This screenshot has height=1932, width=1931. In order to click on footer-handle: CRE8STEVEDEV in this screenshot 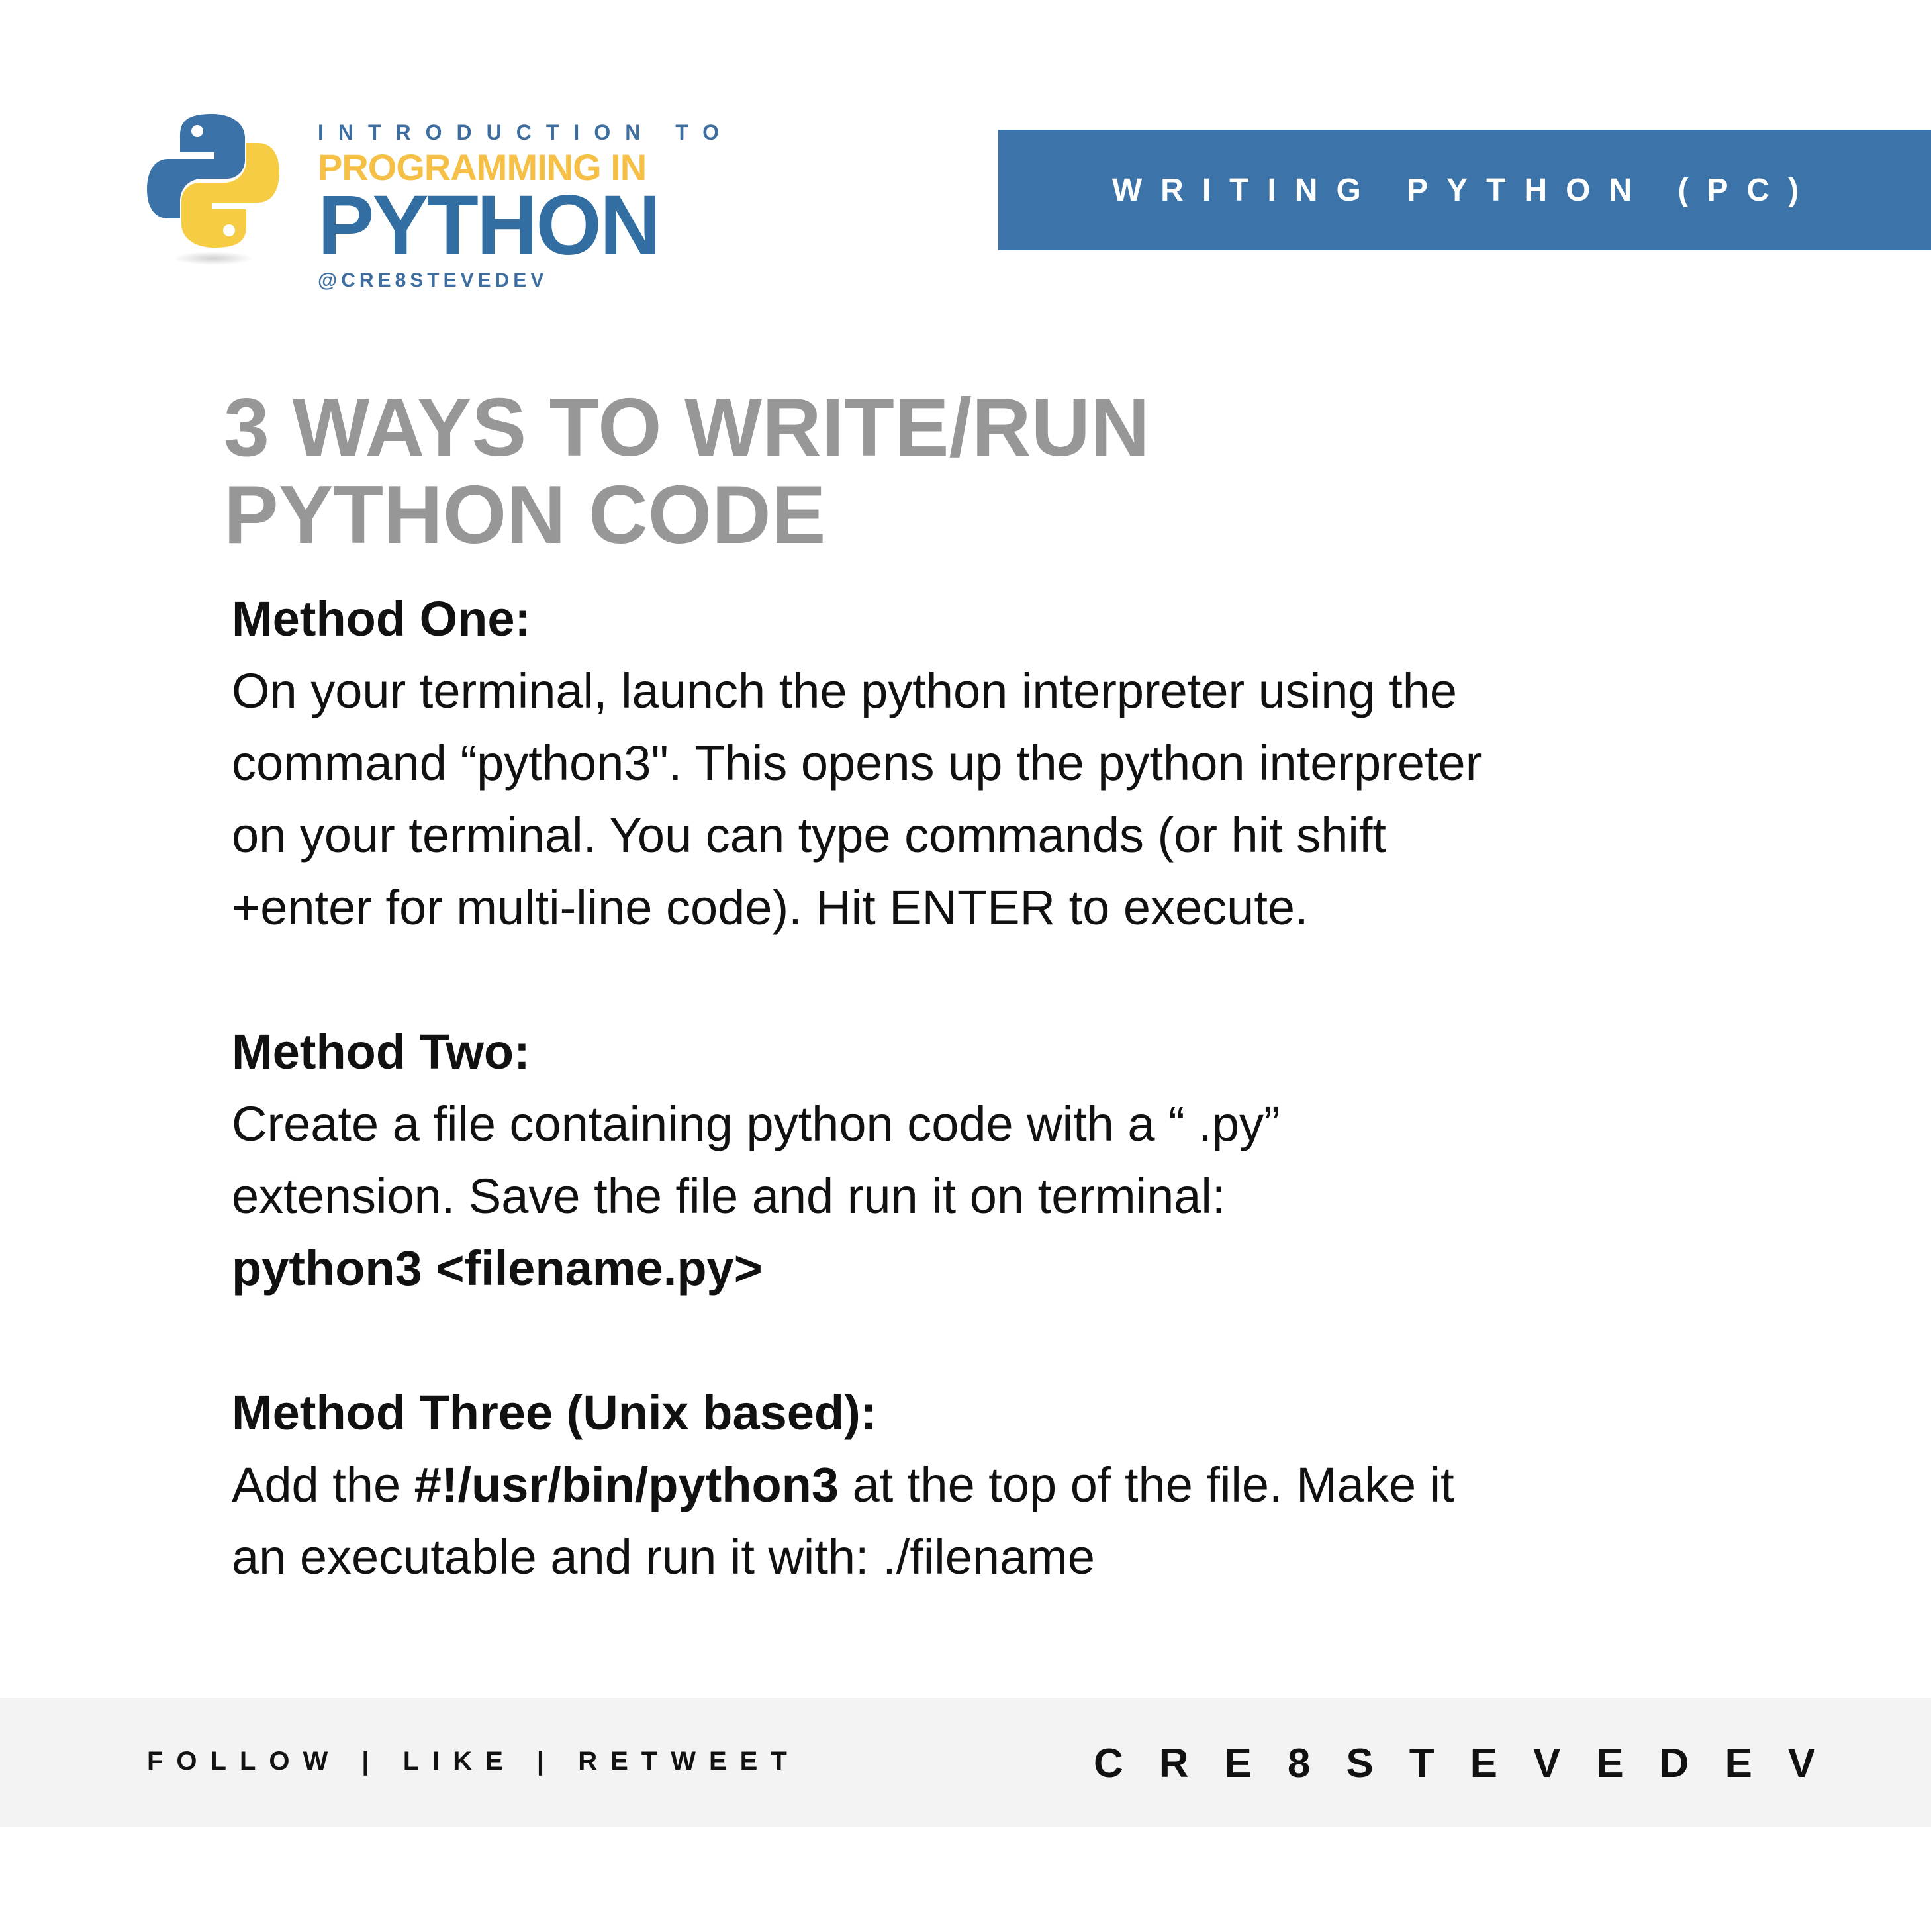, I will do `click(1473, 1763)`.